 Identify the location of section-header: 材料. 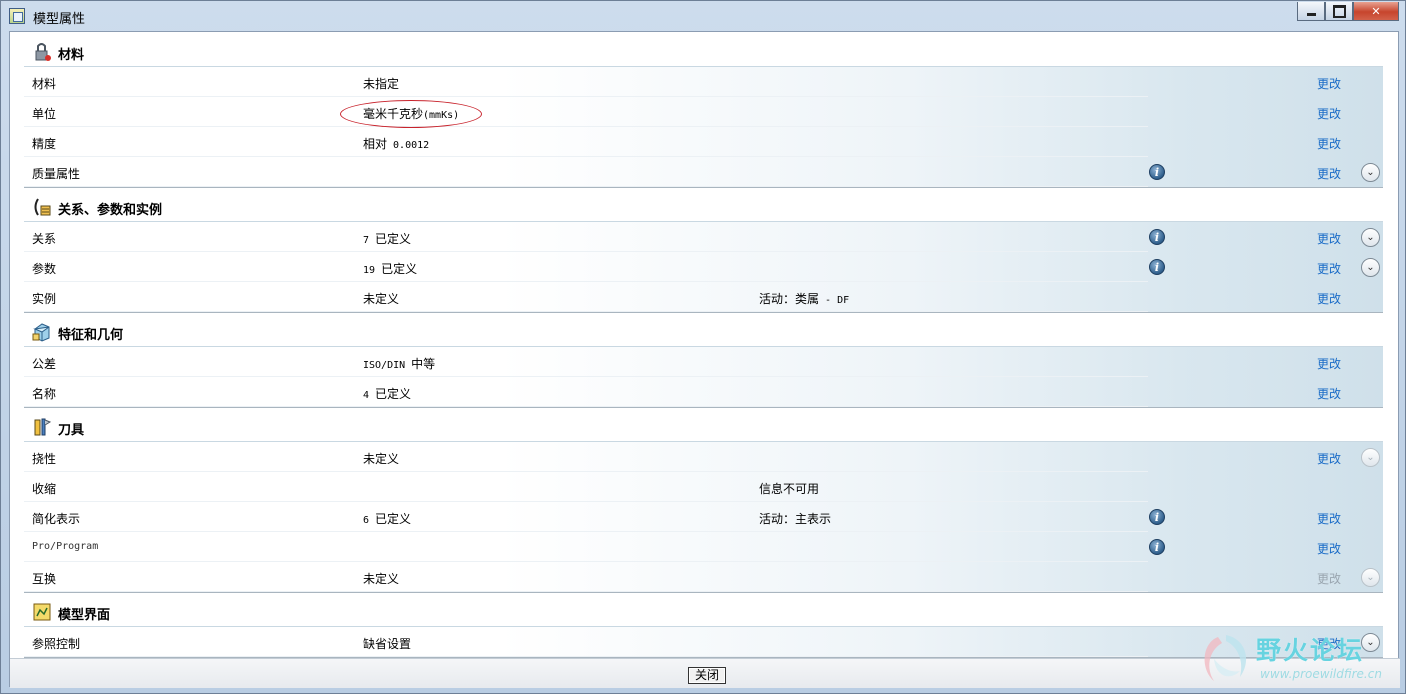
(701, 51).